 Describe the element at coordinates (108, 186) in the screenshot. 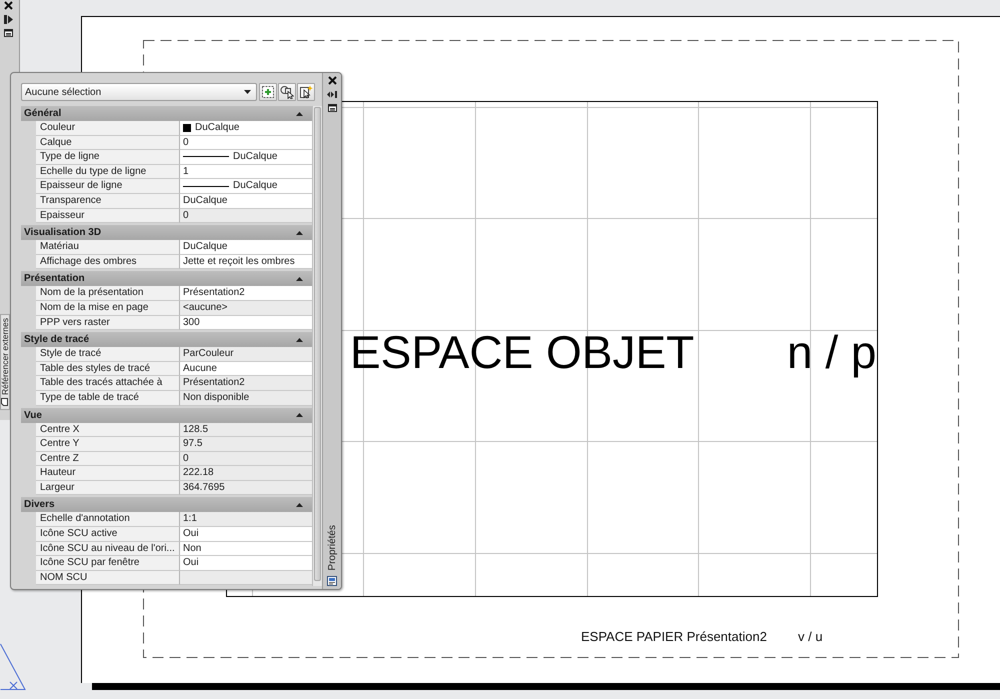

I see `property-label: Epaisseur de ligne` at that location.